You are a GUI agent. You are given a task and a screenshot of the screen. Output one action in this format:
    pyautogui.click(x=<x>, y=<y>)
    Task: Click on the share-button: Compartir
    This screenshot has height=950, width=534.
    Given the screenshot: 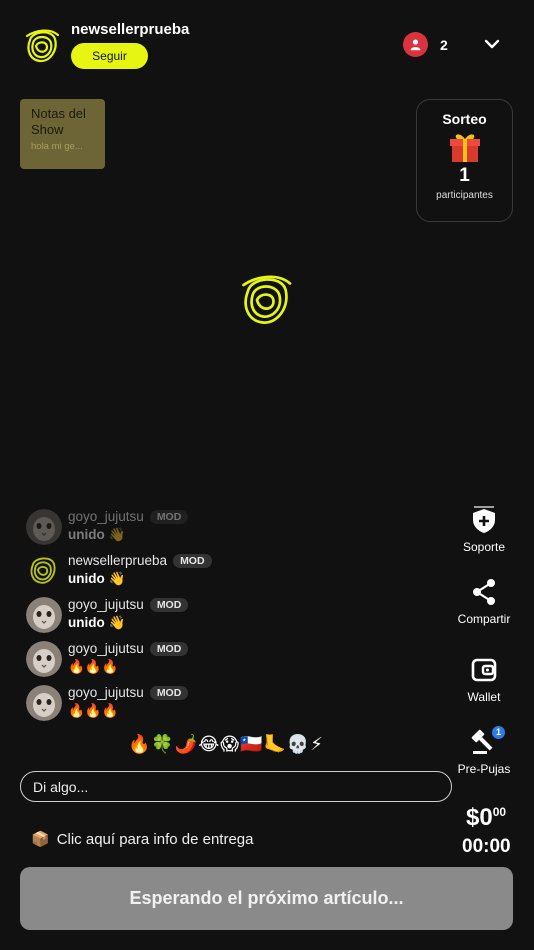 What is the action you would take?
    pyautogui.click(x=484, y=602)
    